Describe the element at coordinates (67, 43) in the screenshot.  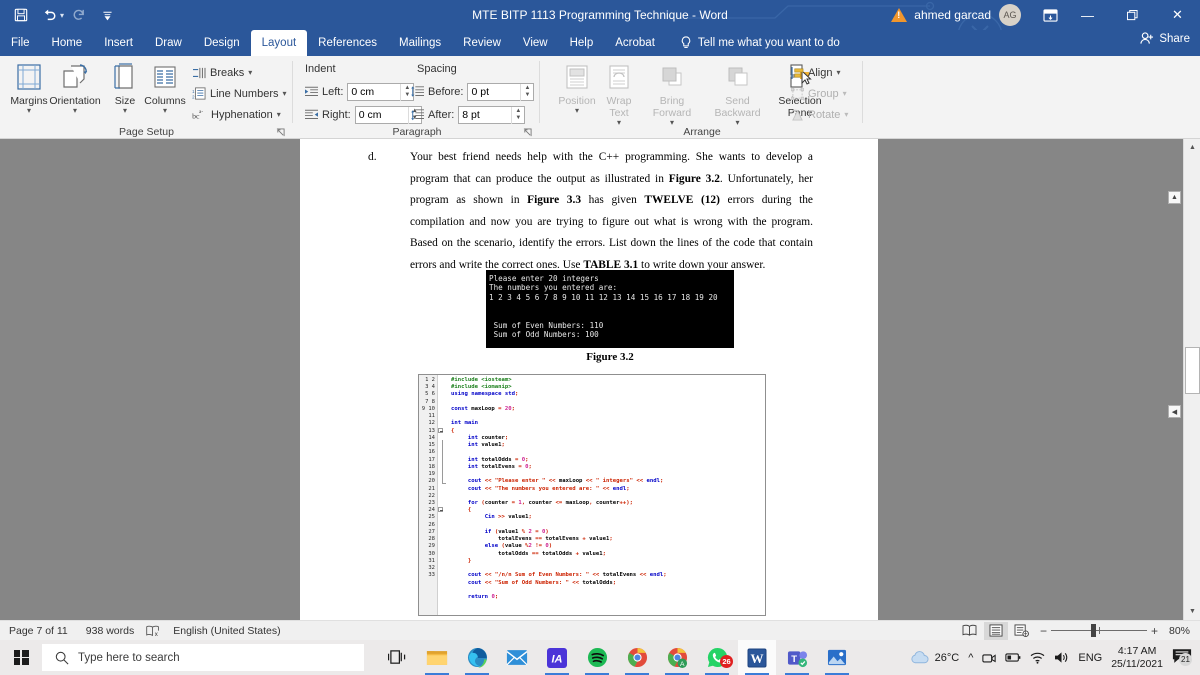
I see `tab-home: Home` at that location.